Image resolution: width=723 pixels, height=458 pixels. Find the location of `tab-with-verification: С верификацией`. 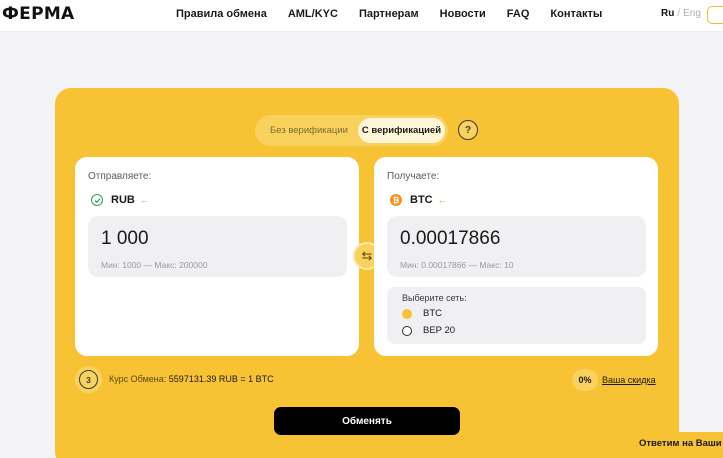

tab-with-verification: С верификацией is located at coordinates (401, 130).